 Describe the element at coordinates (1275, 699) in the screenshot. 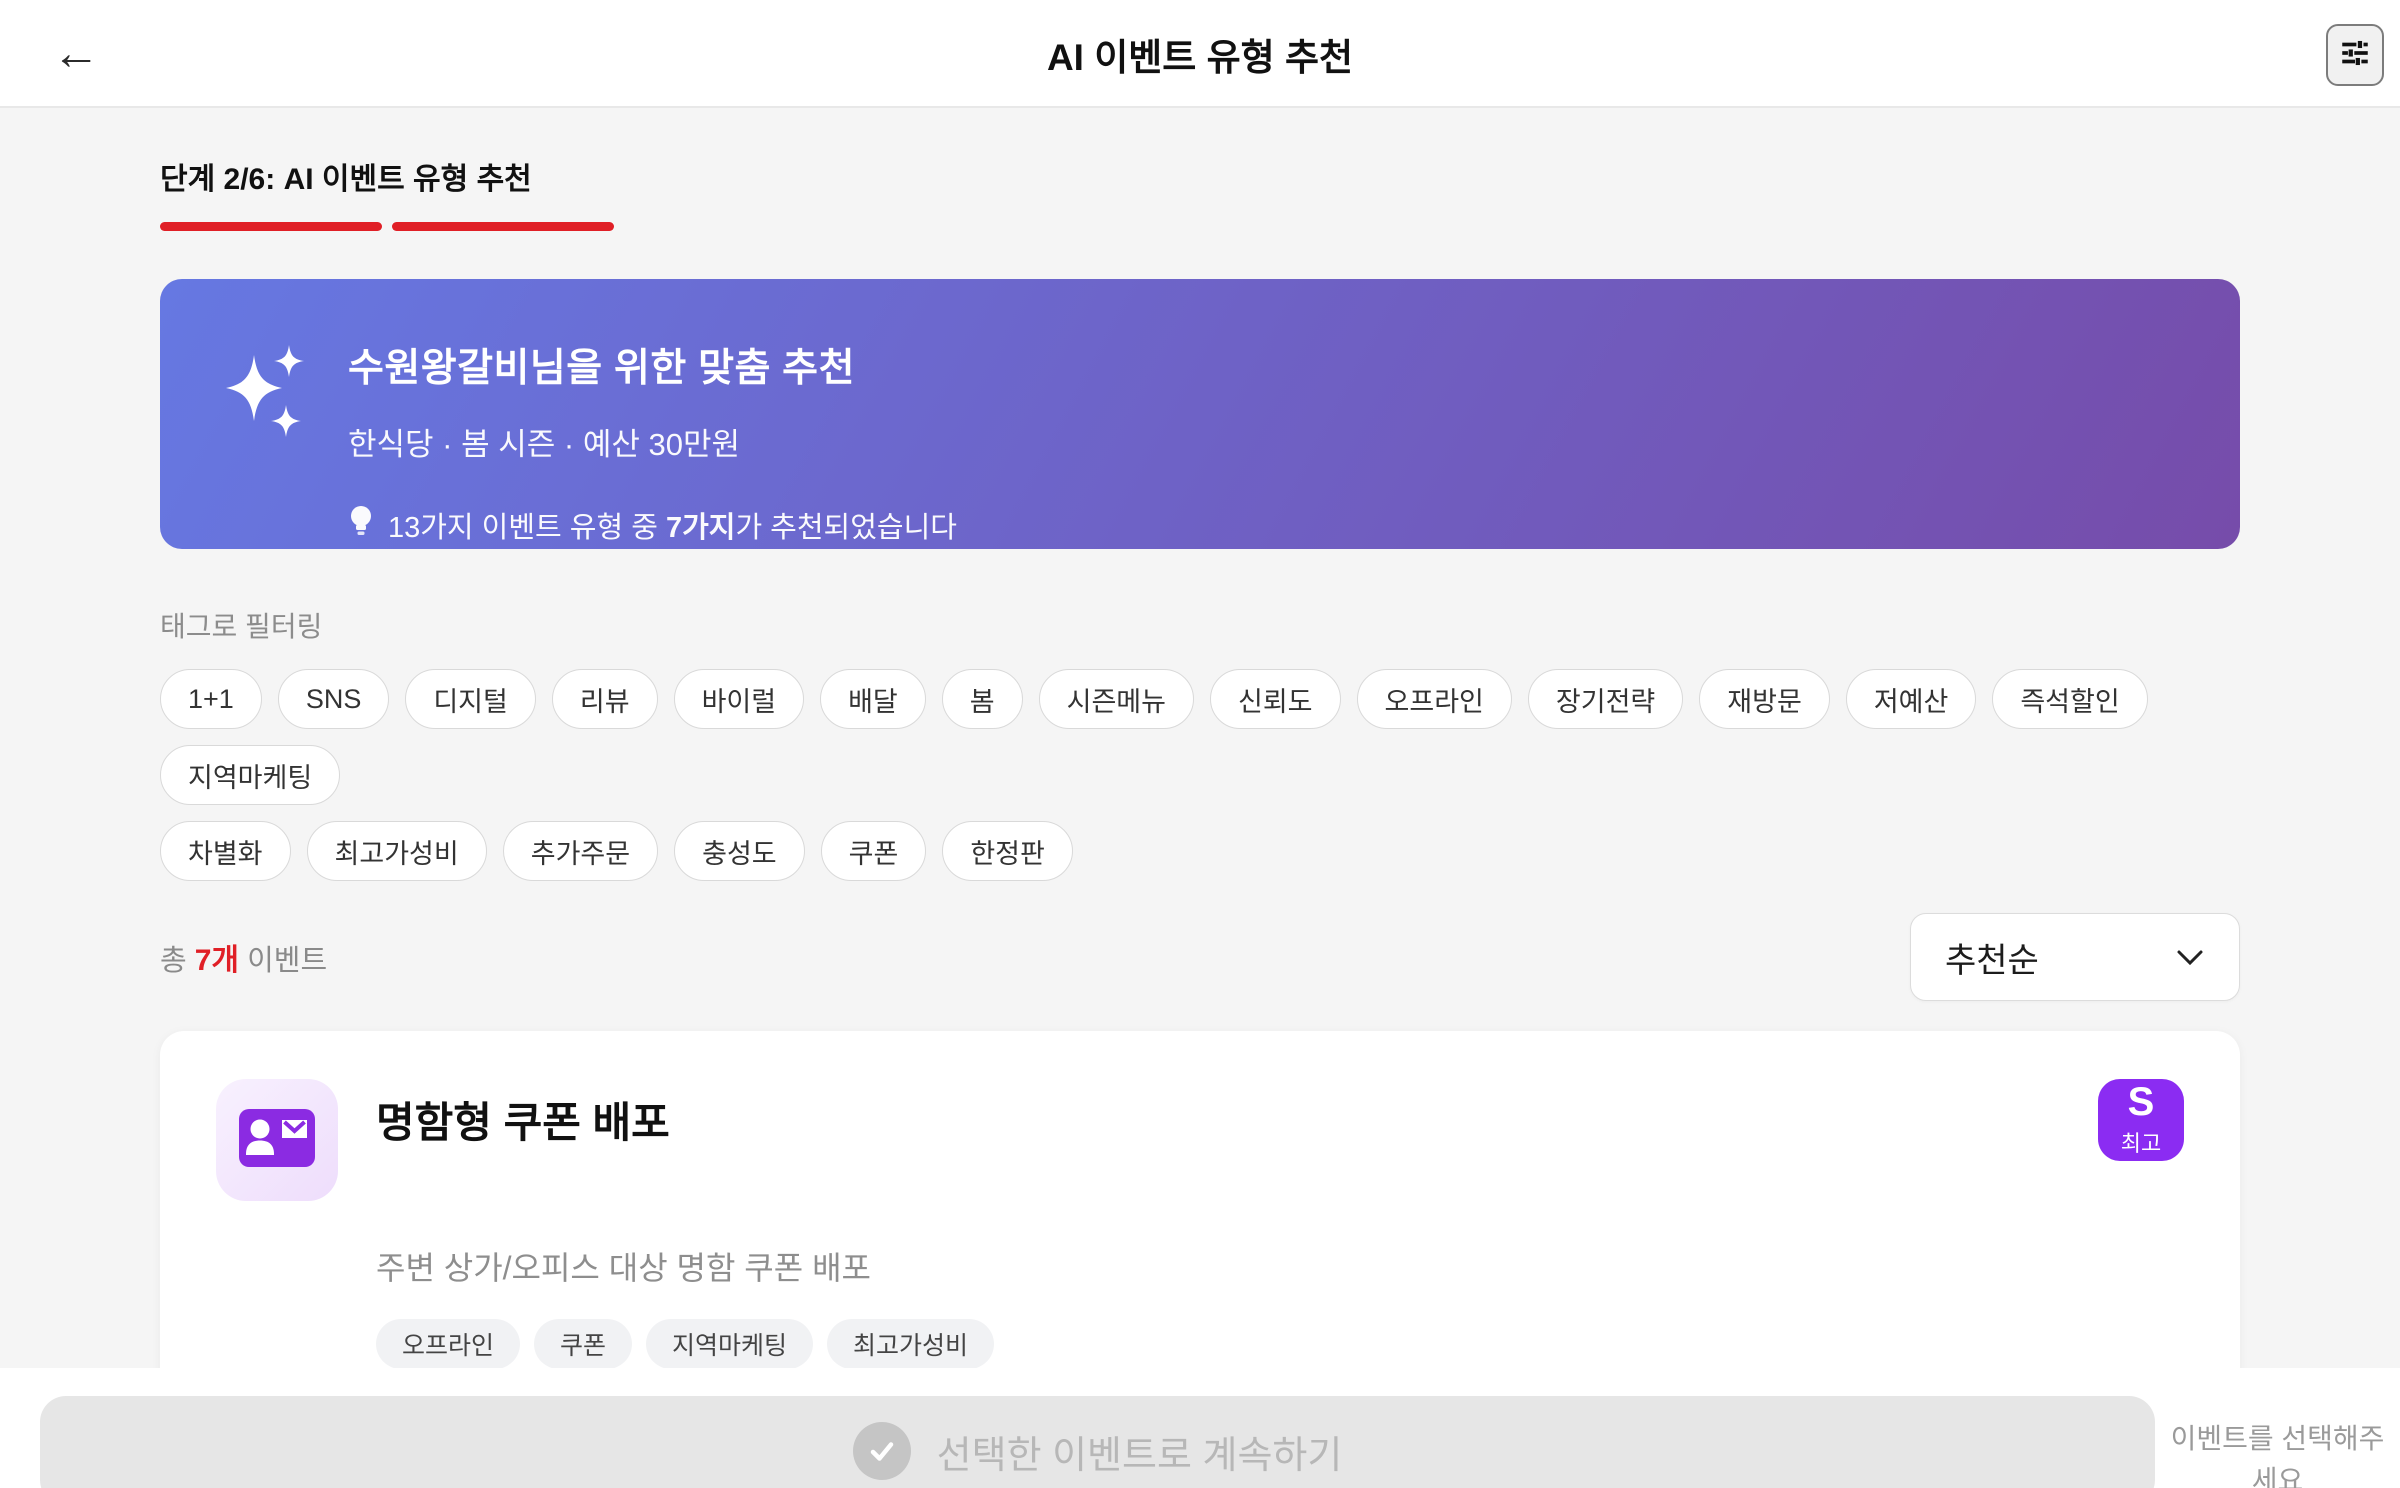

I see `tag-chip: 신뢰도` at that location.